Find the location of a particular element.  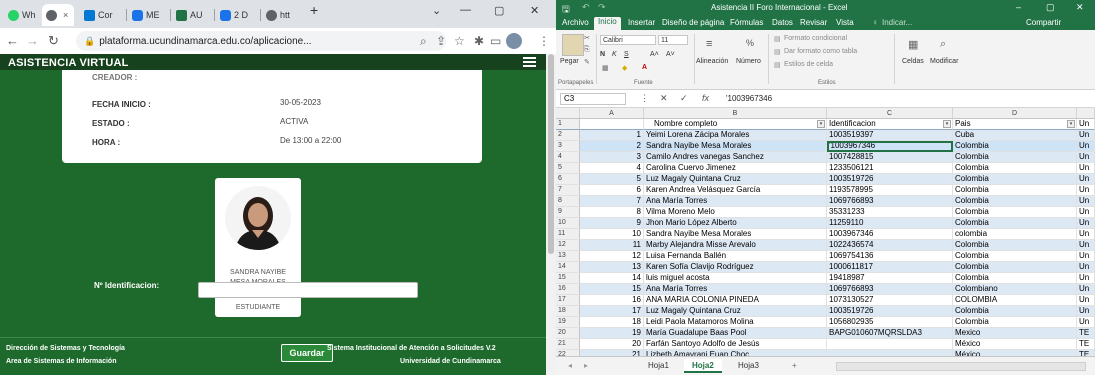

close-window-button: ✕ is located at coordinates (534, 10).